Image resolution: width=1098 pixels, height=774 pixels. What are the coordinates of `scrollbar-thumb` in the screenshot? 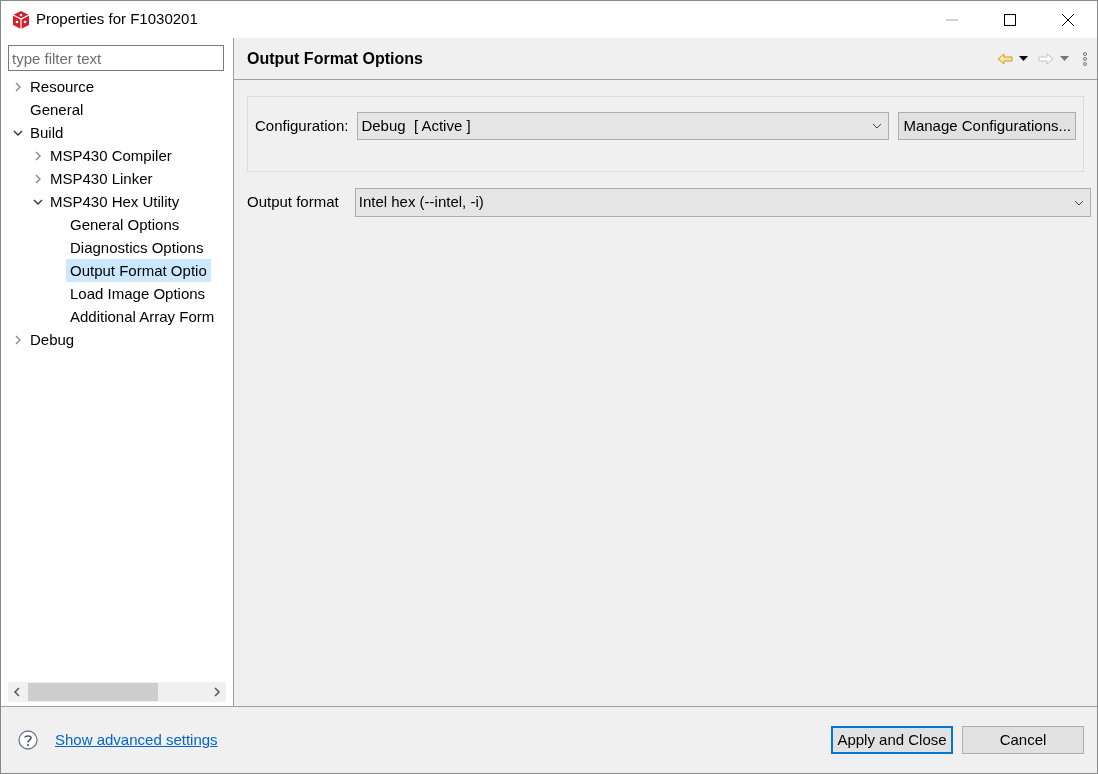 It's located at (93, 692).